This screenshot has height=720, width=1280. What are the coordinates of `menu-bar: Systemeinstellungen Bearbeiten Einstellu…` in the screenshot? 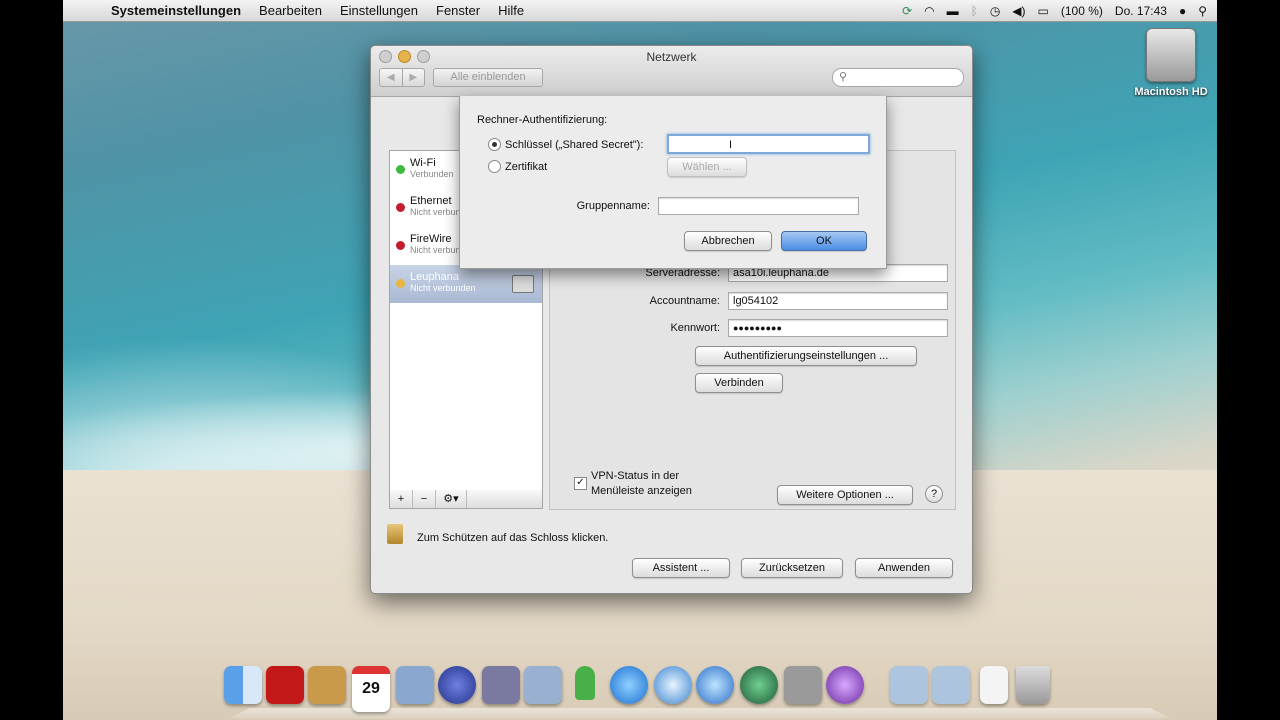 It's located at (640, 11).